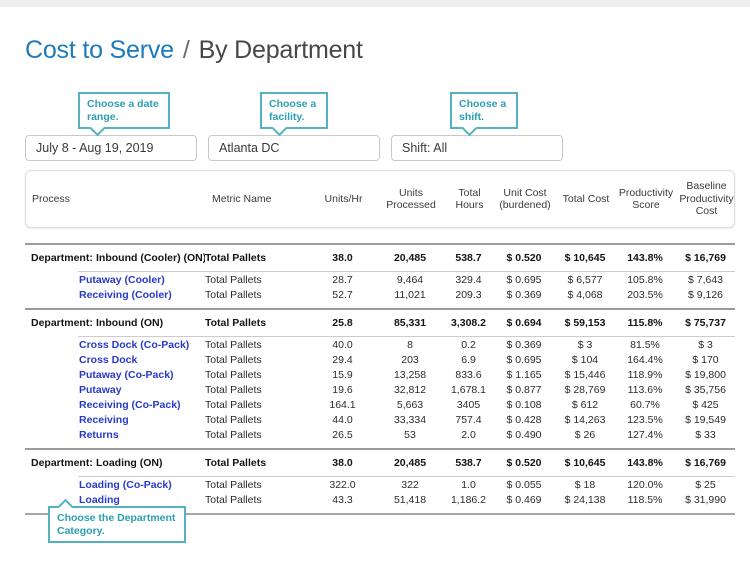 This screenshot has width=750, height=574. I want to click on shift-input, so click(477, 148).